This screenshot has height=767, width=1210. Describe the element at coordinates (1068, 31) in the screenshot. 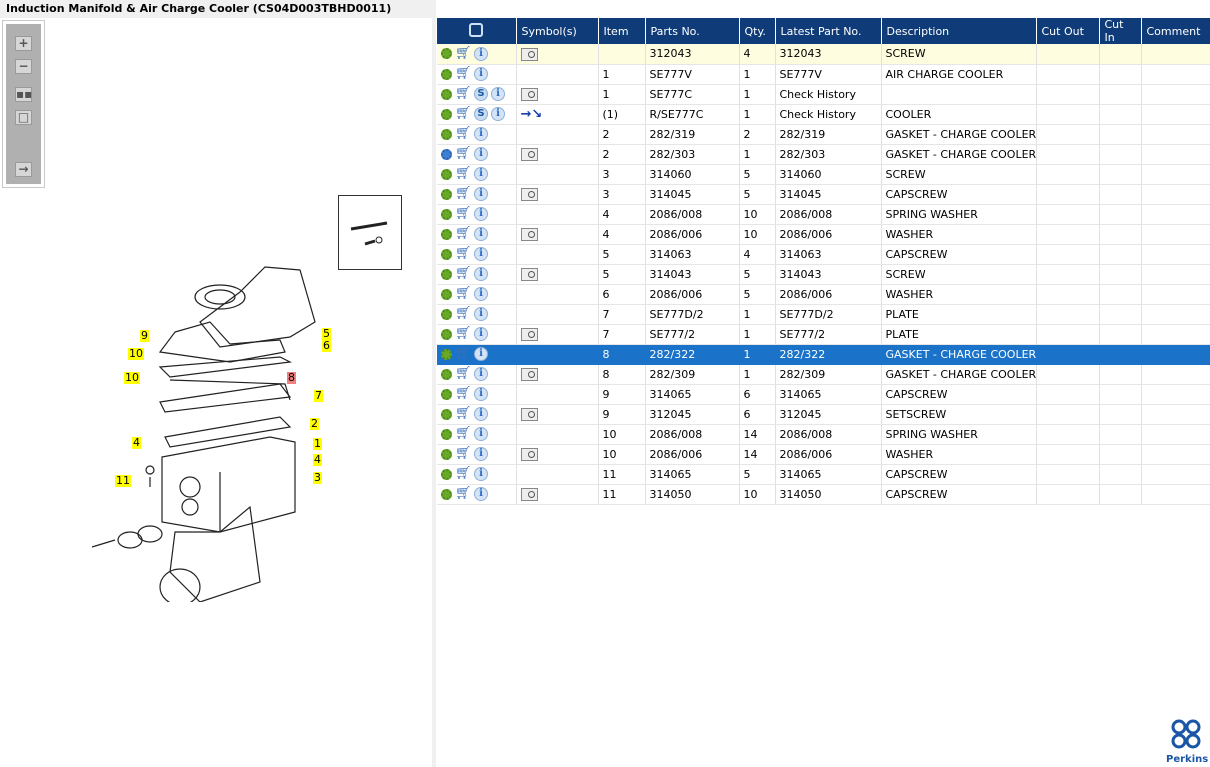

I see `column-header: Cut Out` at that location.